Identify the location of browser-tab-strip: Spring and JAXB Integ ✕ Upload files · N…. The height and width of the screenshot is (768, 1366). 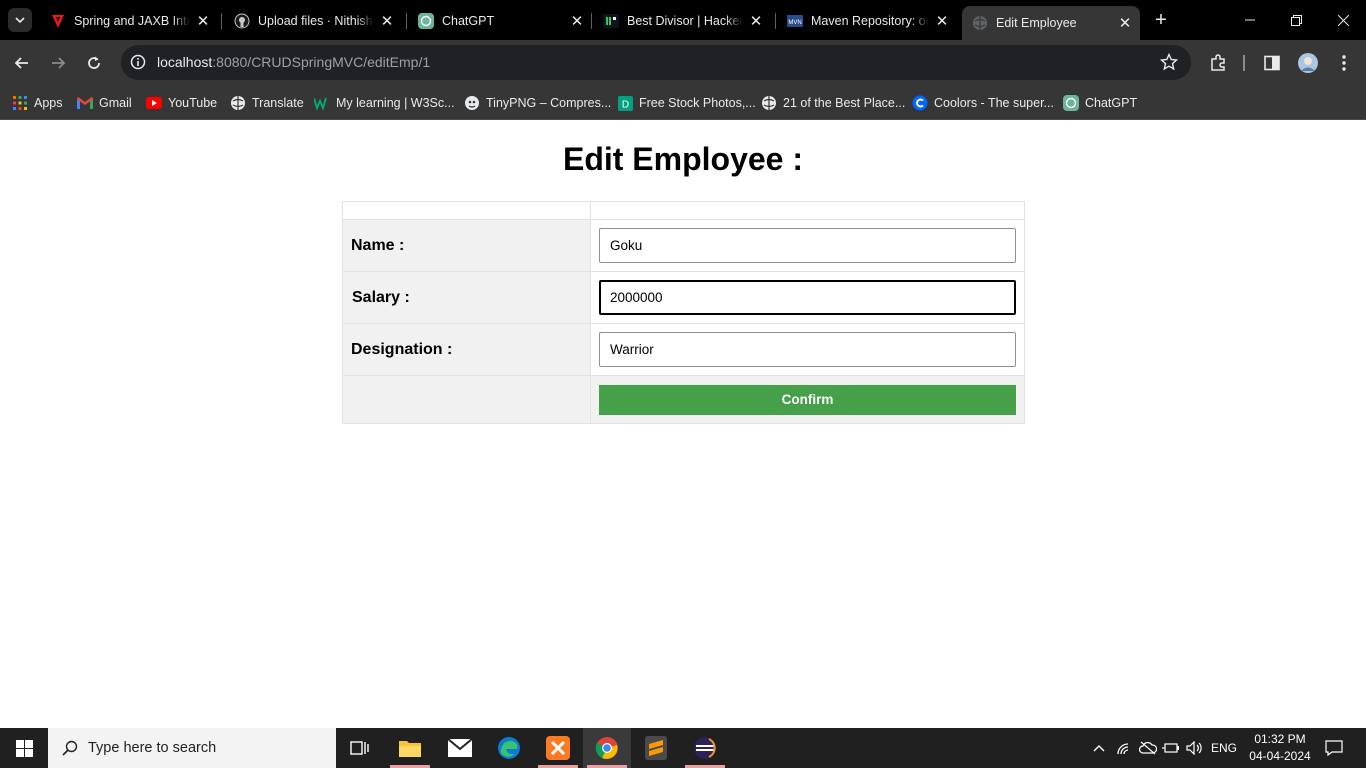
(683, 20).